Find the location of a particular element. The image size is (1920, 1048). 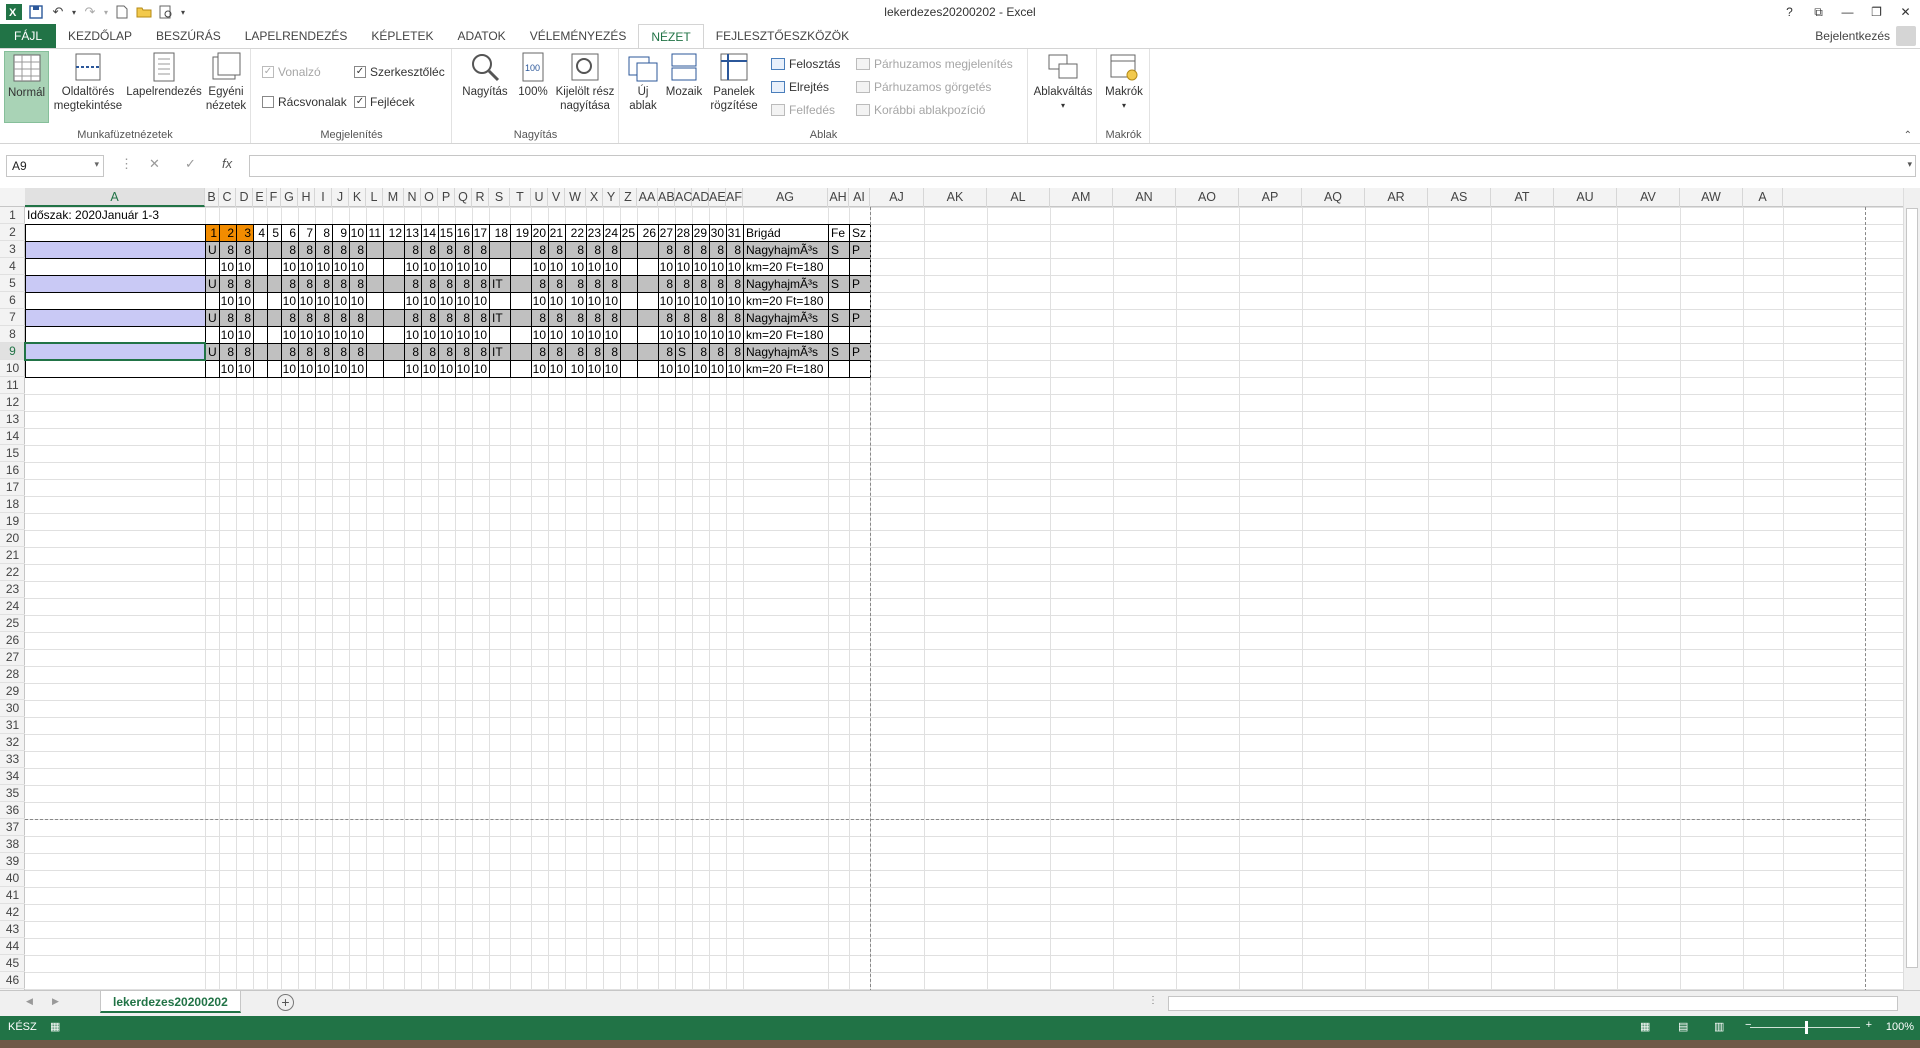

column-header: Q is located at coordinates (463, 197).